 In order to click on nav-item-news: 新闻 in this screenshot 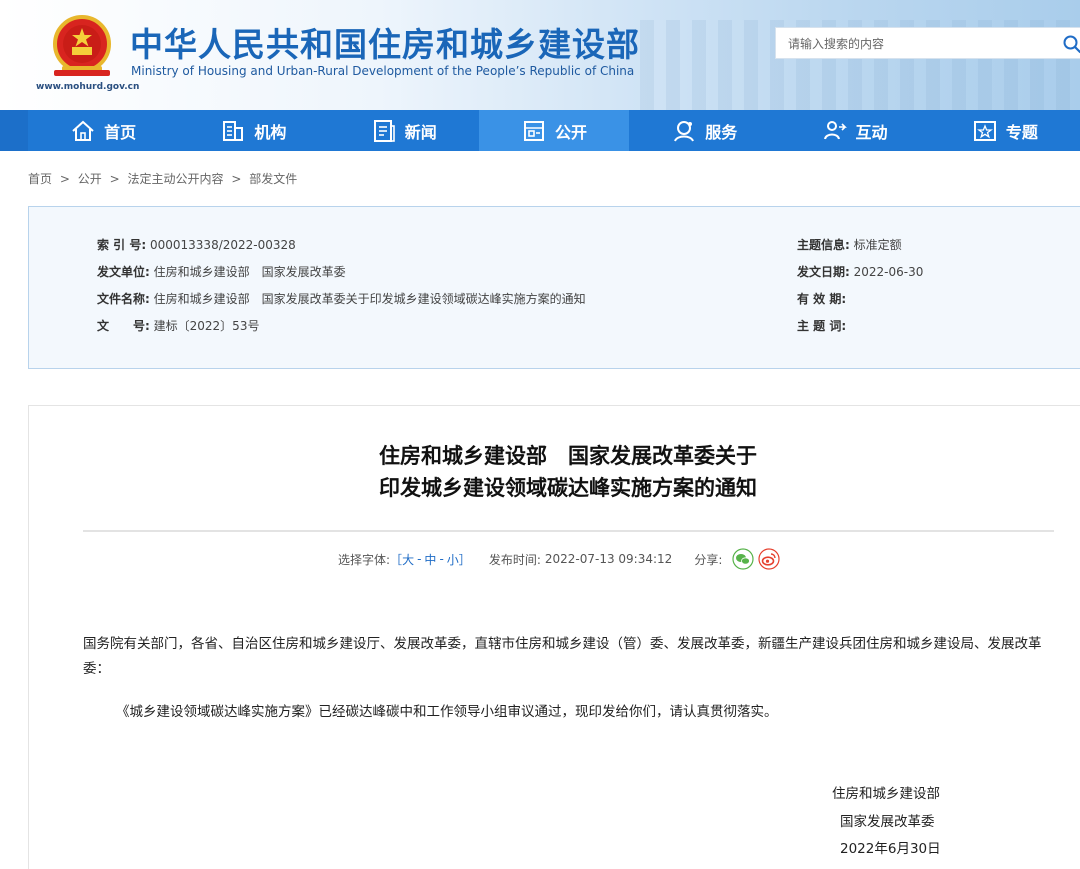, I will do `click(404, 130)`.